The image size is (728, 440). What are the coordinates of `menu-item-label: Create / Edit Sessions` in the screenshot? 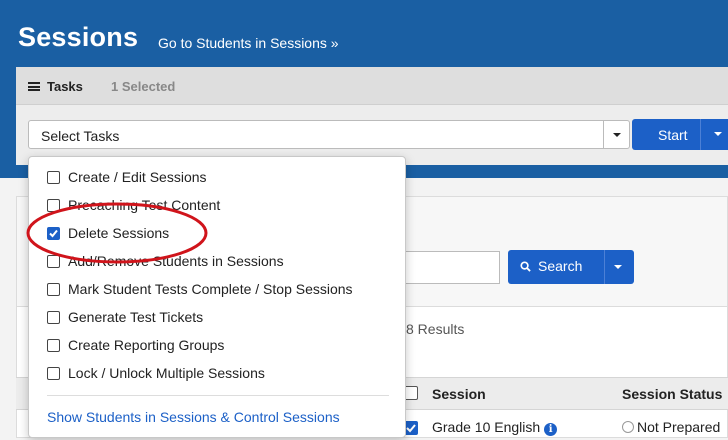 It's located at (137, 177).